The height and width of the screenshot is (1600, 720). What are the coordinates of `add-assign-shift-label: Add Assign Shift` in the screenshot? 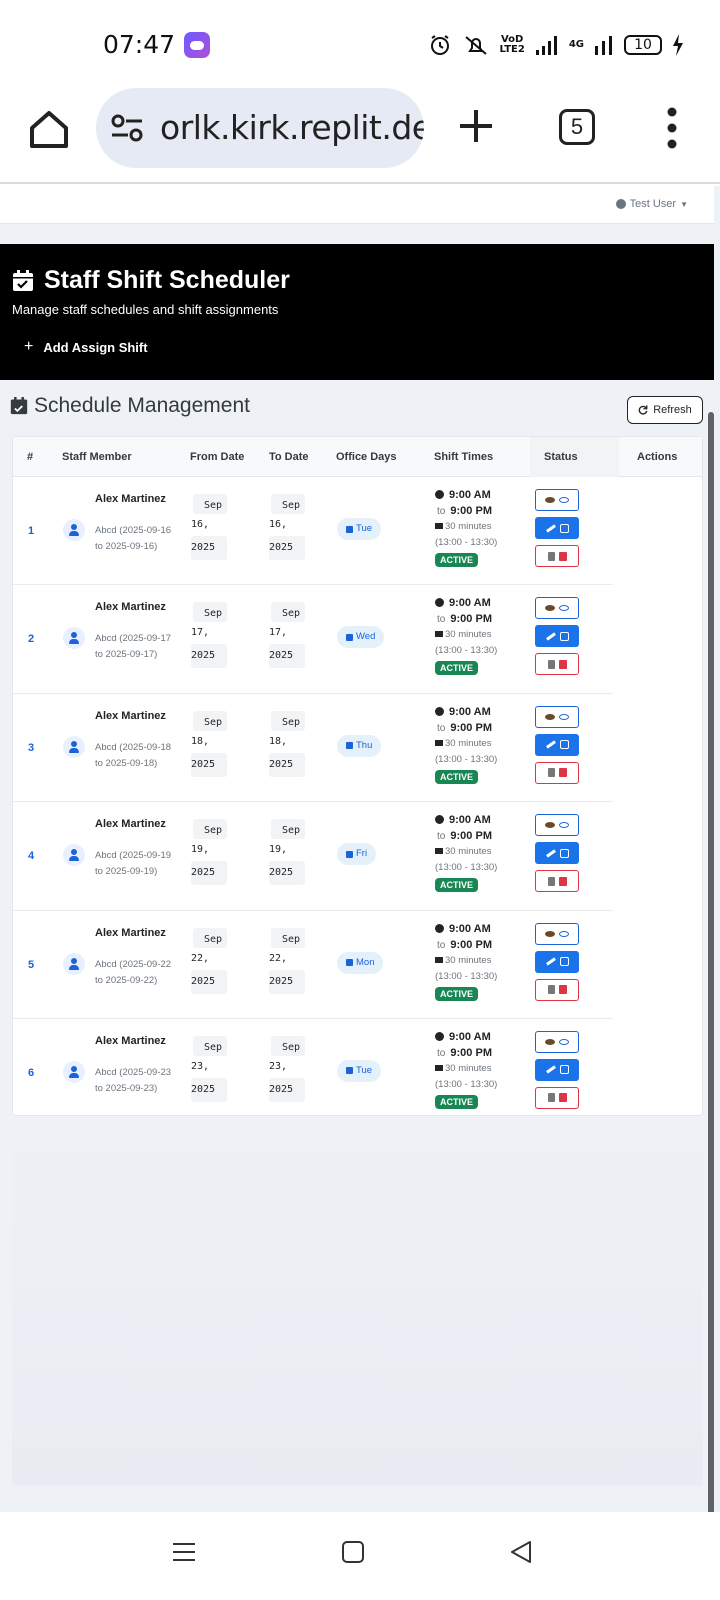 It's located at (95, 347).